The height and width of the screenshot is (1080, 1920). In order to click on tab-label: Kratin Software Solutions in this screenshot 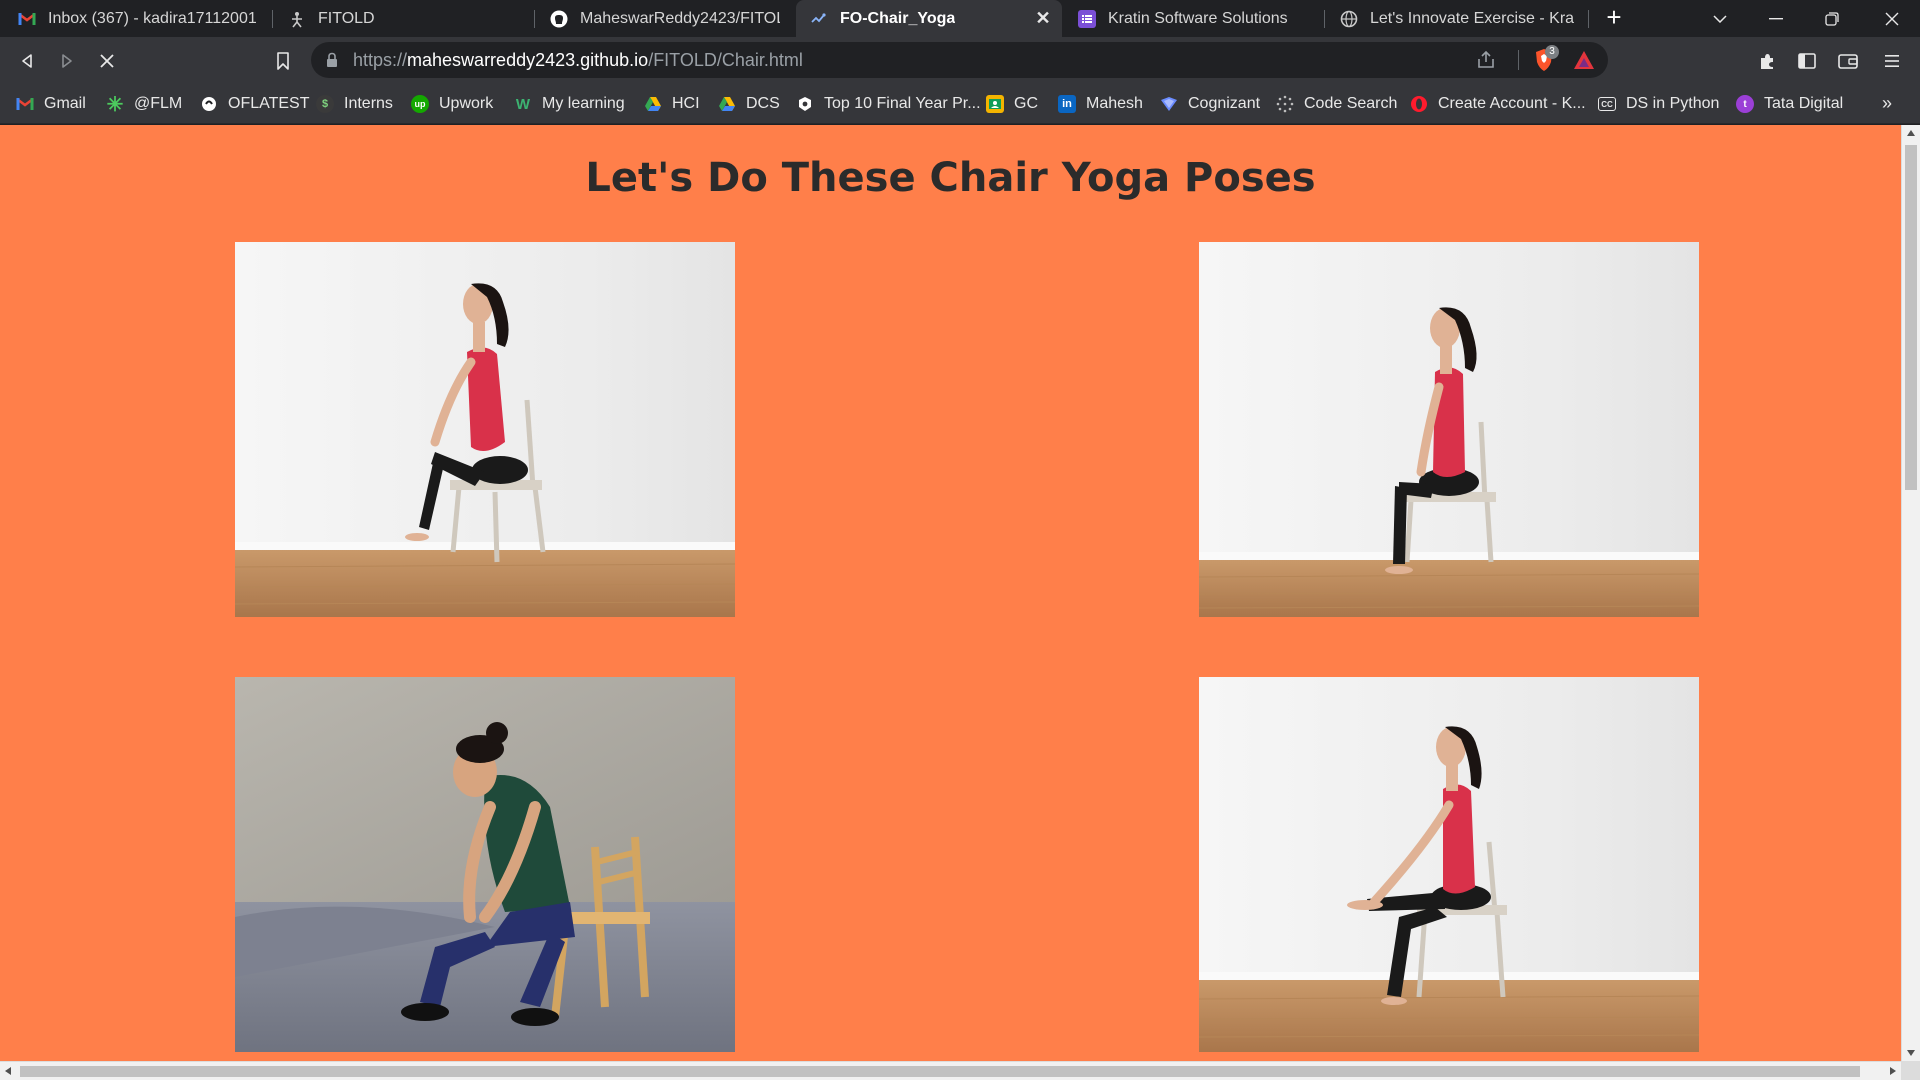, I will do `click(1198, 18)`.